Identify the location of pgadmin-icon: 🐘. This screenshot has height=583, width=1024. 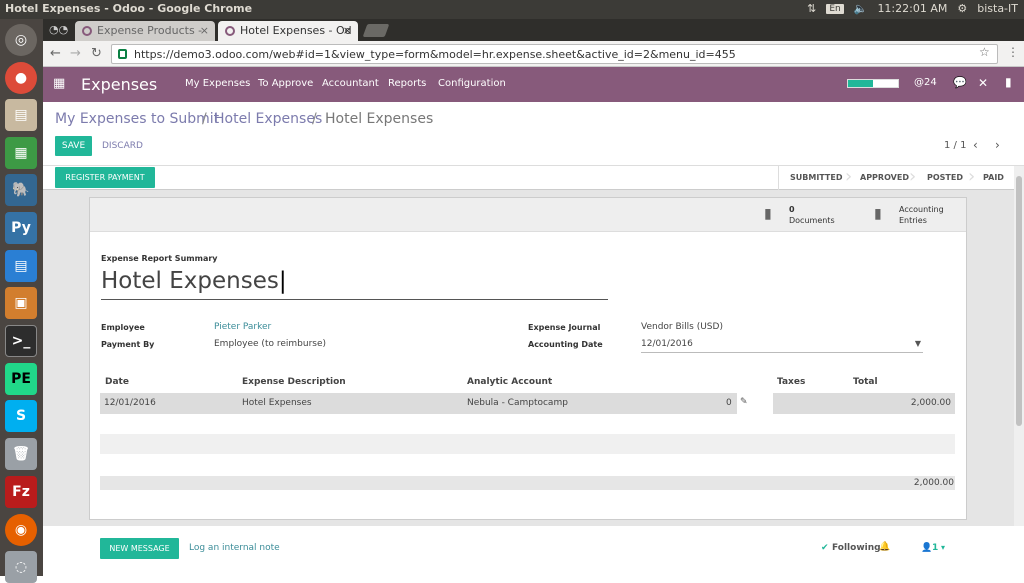
(21, 190).